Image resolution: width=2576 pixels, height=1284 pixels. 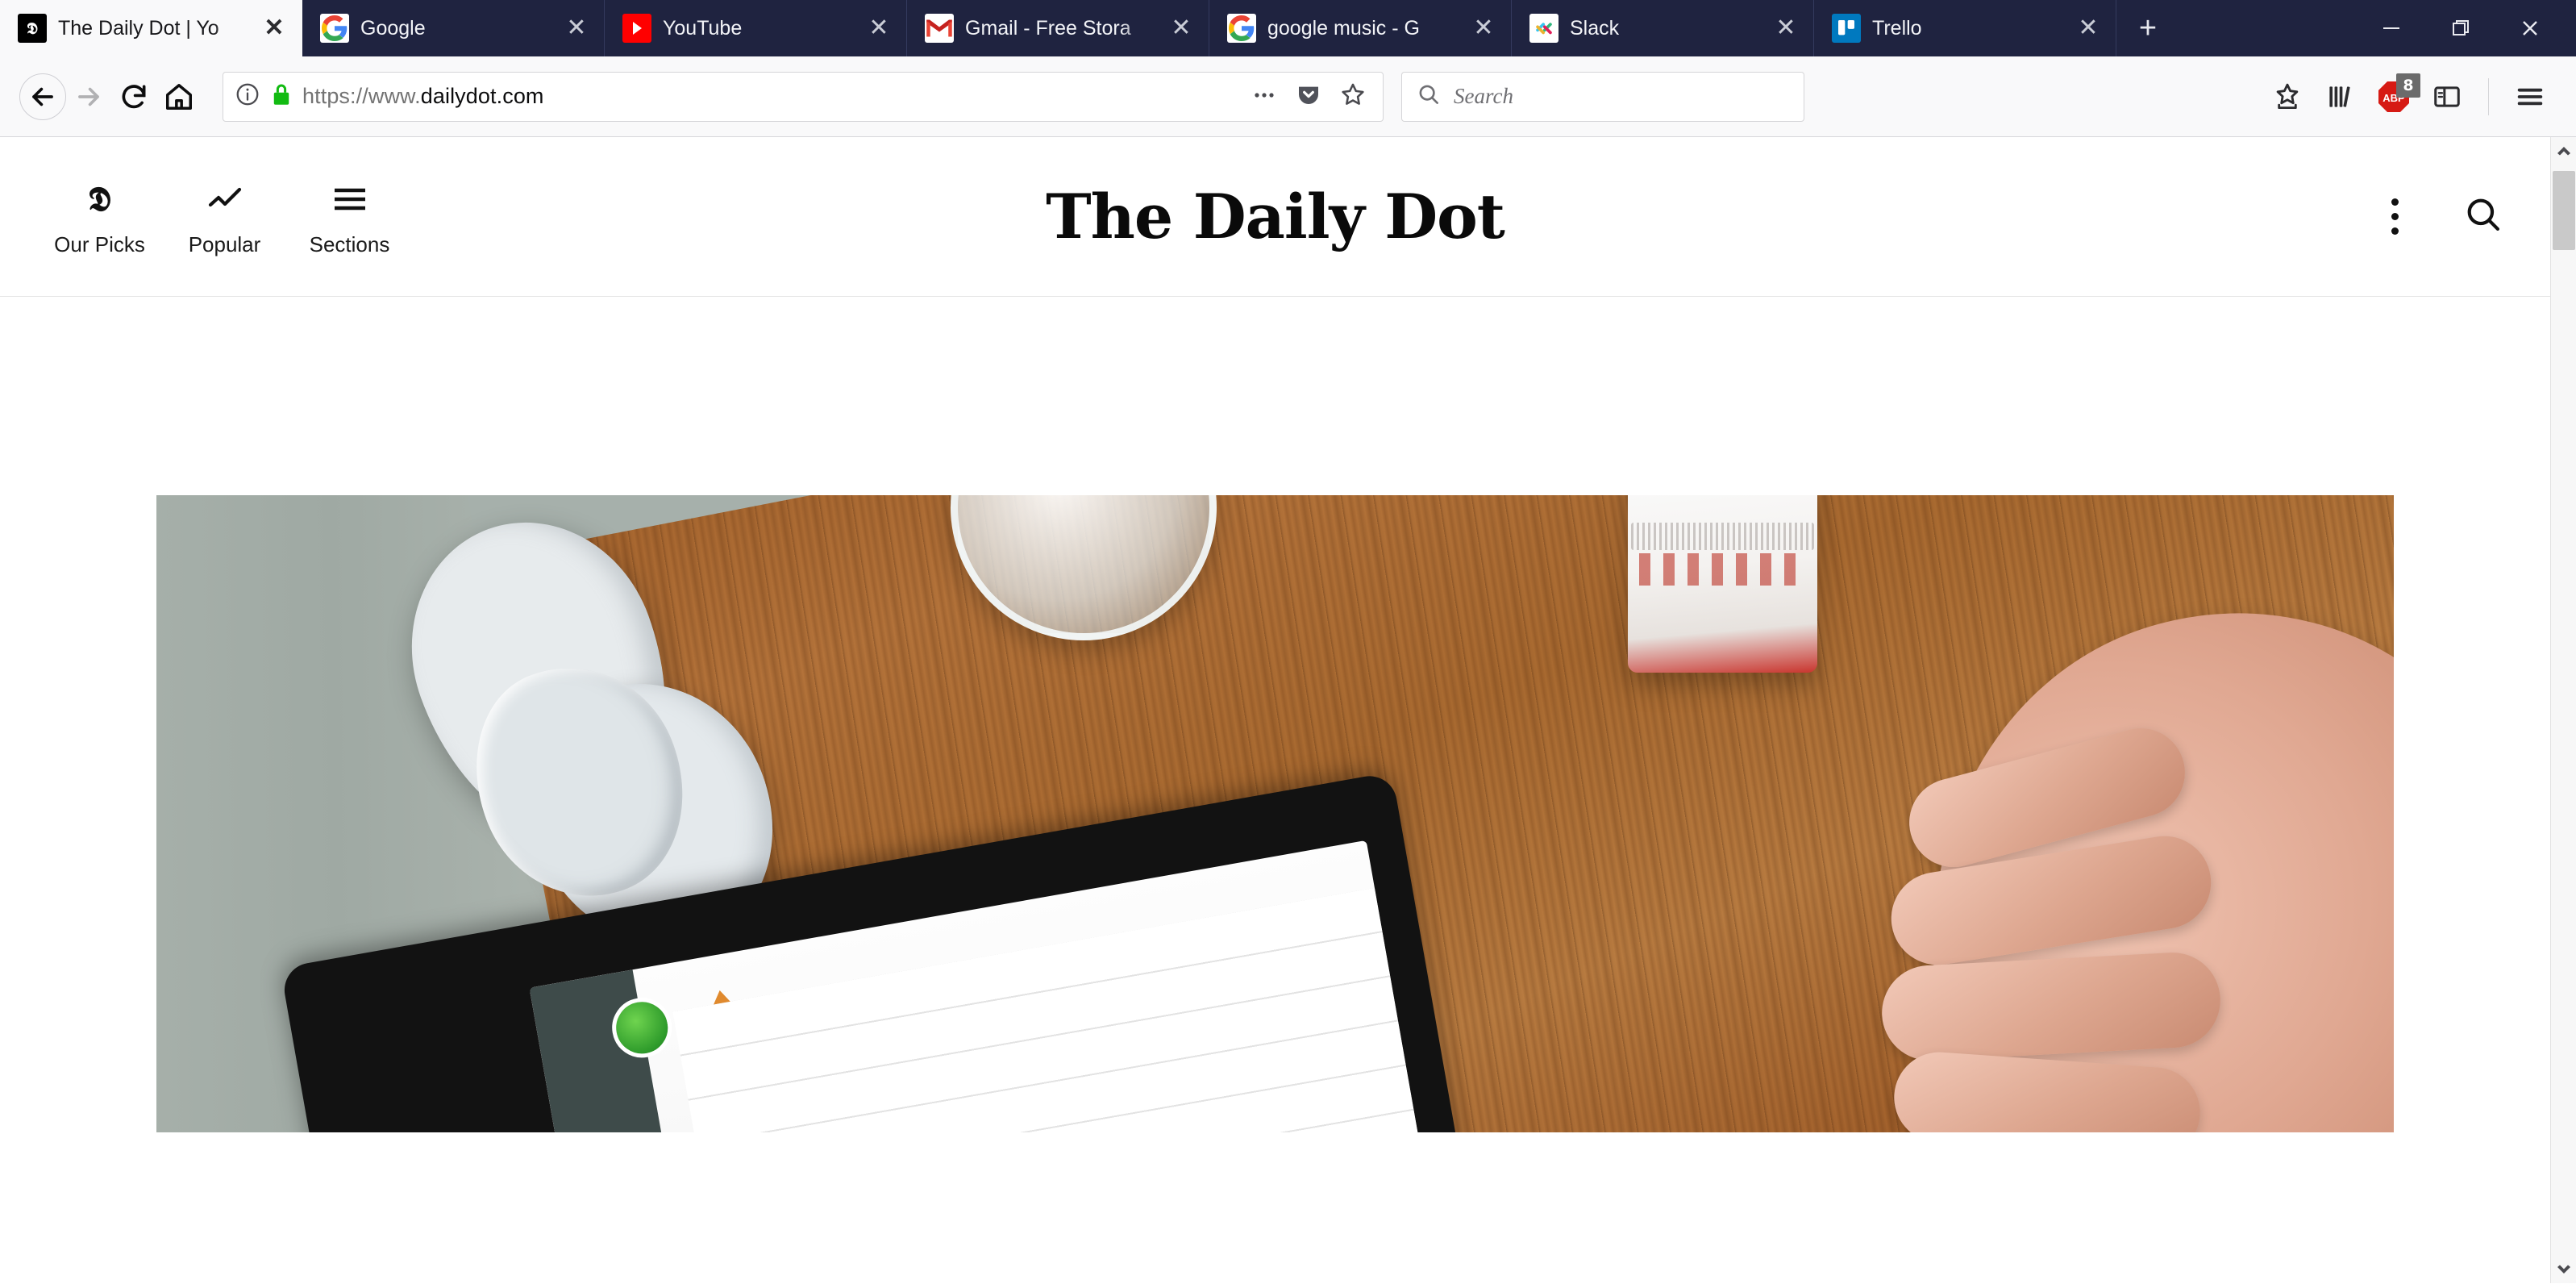 I want to click on browser-toolbar-right: ABP 8, so click(x=2412, y=97).